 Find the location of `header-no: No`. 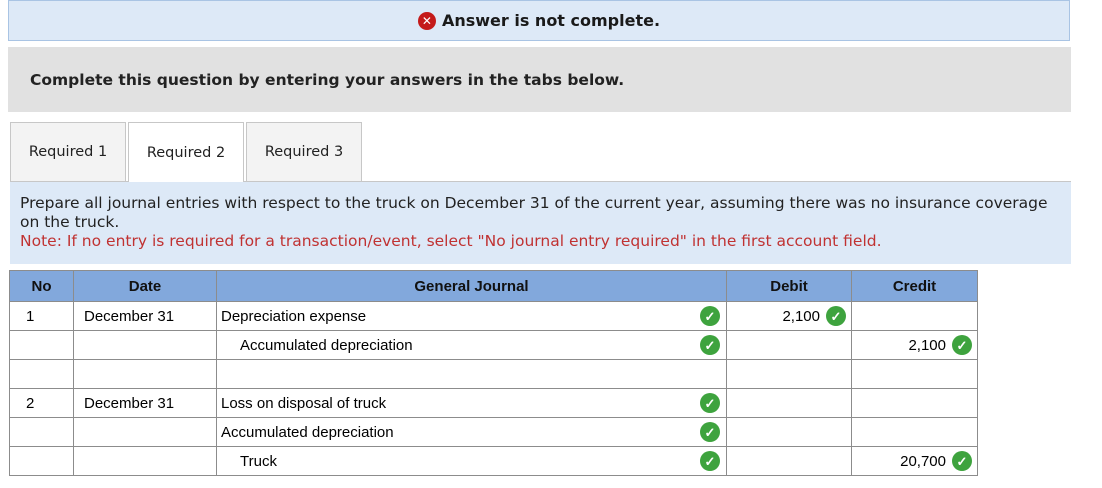

header-no: No is located at coordinates (41, 286).